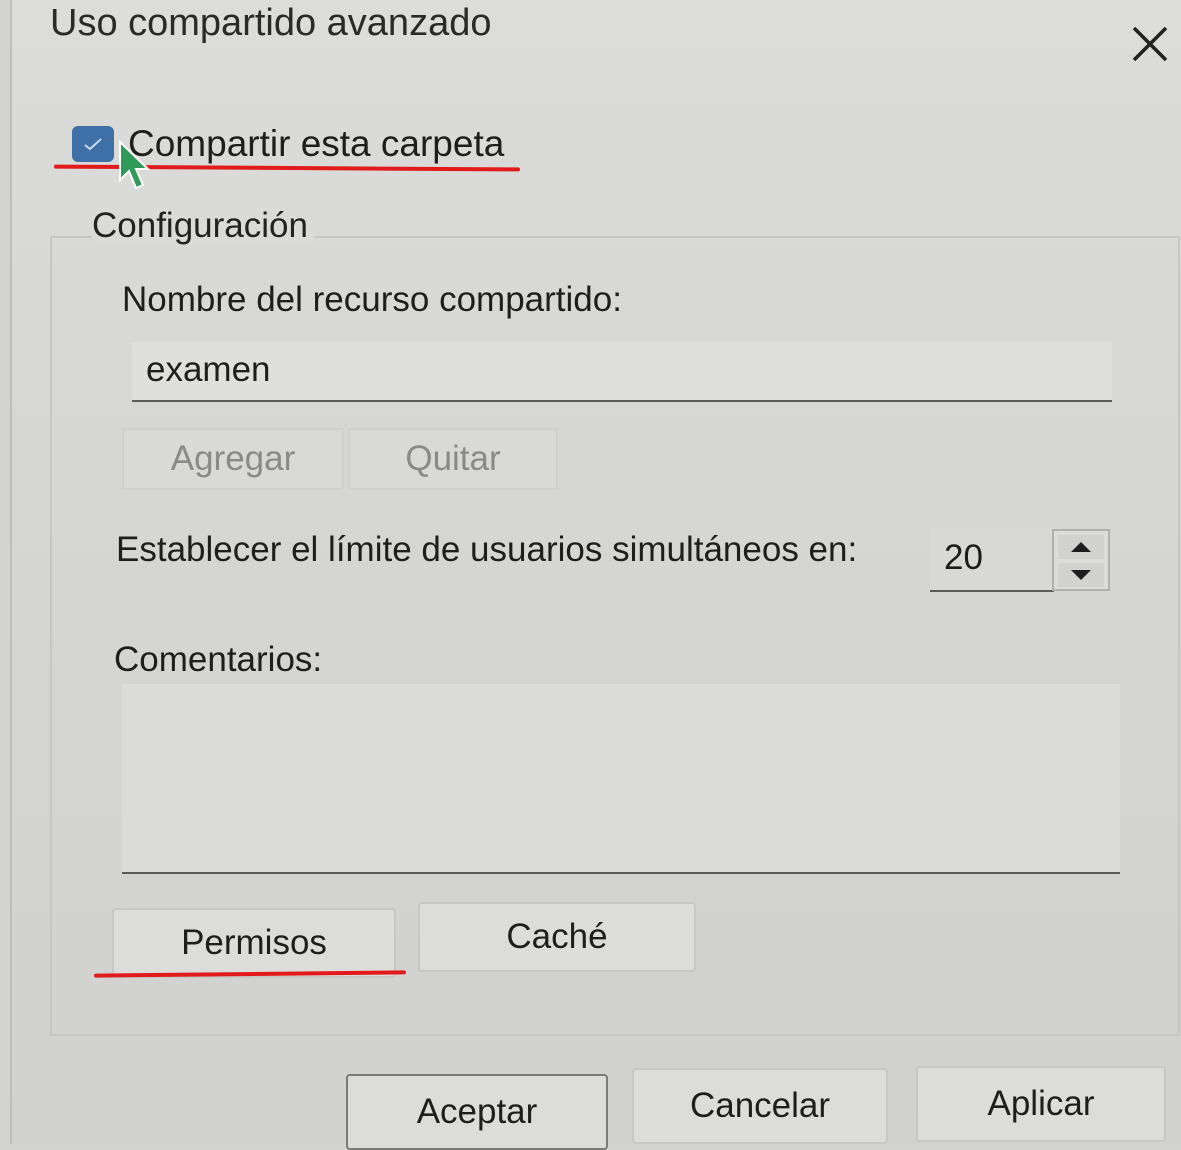 This screenshot has height=1150, width=1181. What do you see at coordinates (218, 659) in the screenshot?
I see `comments-label: Comentarios:` at bounding box center [218, 659].